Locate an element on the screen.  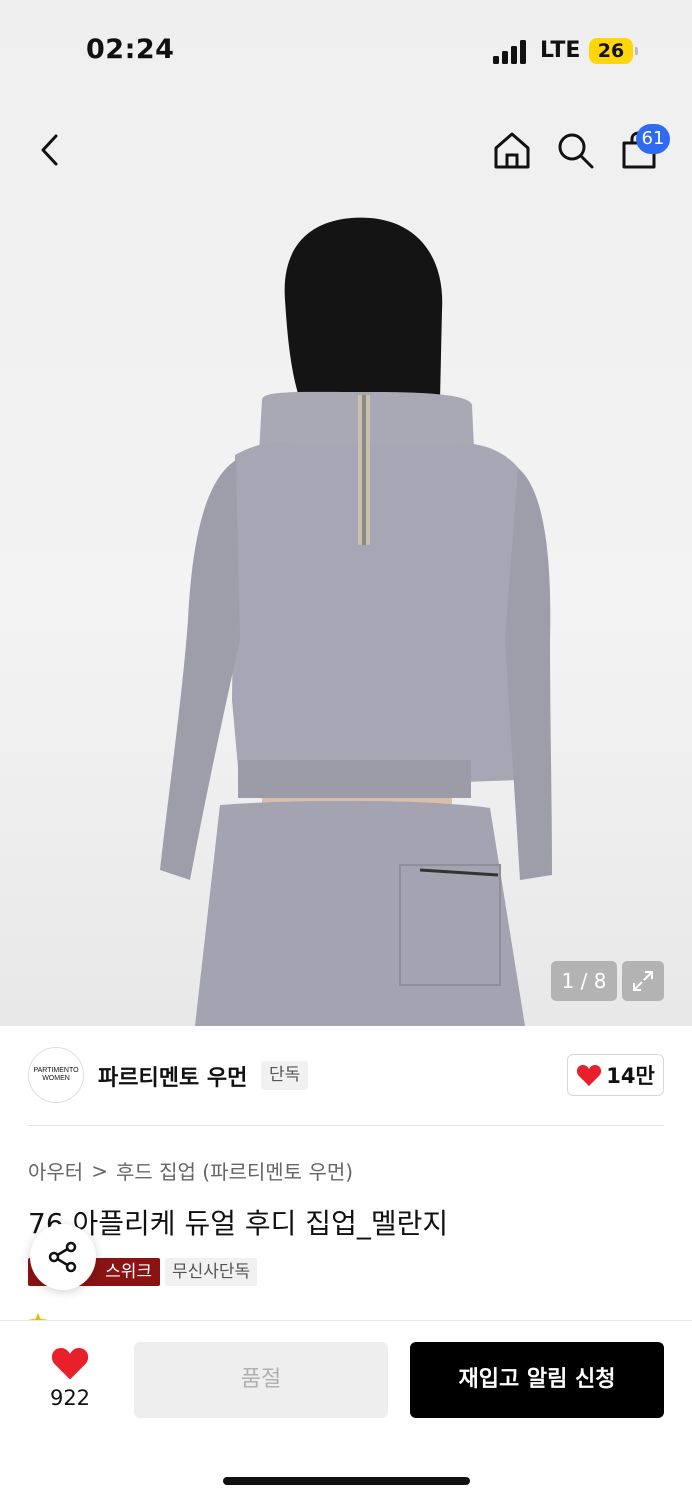
brand-logo-line1: PARTIMENTO is located at coordinates (56, 1070).